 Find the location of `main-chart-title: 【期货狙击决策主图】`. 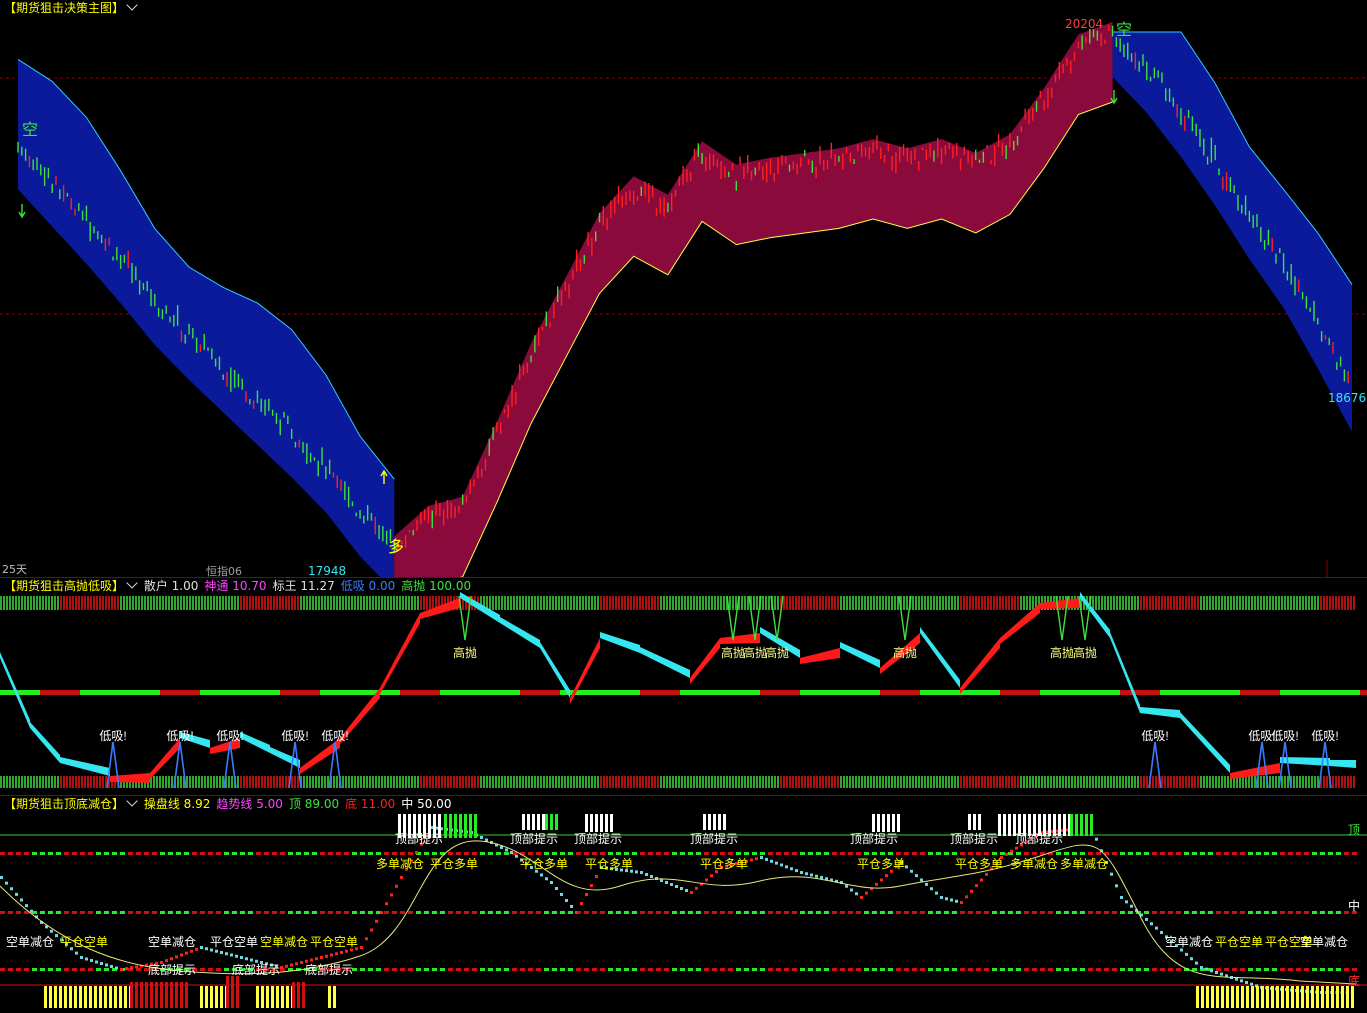

main-chart-title: 【期货狙击决策主图】 is located at coordinates (72, 7).